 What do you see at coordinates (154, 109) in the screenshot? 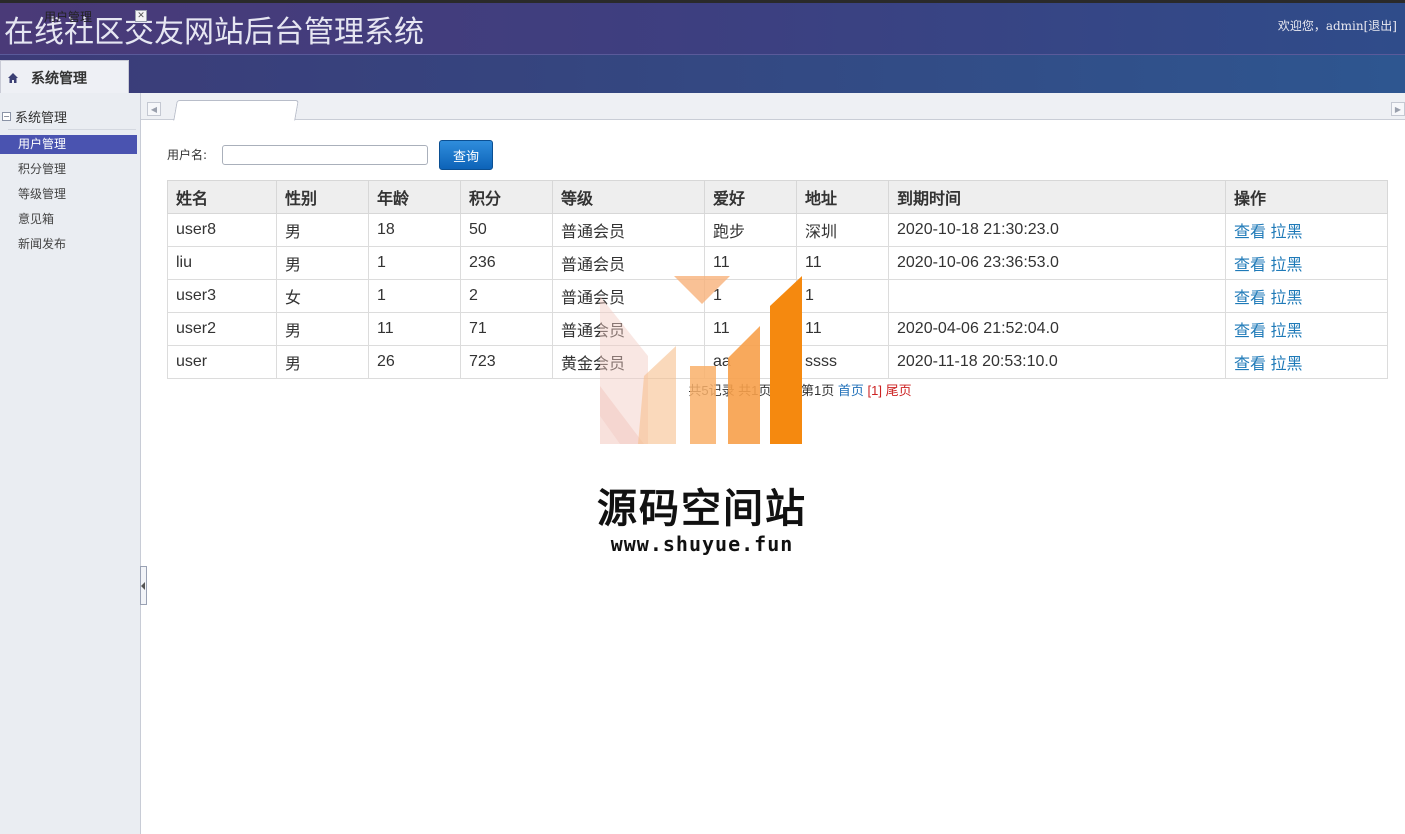
I see `tab-scroll-left-icon: ◀` at bounding box center [154, 109].